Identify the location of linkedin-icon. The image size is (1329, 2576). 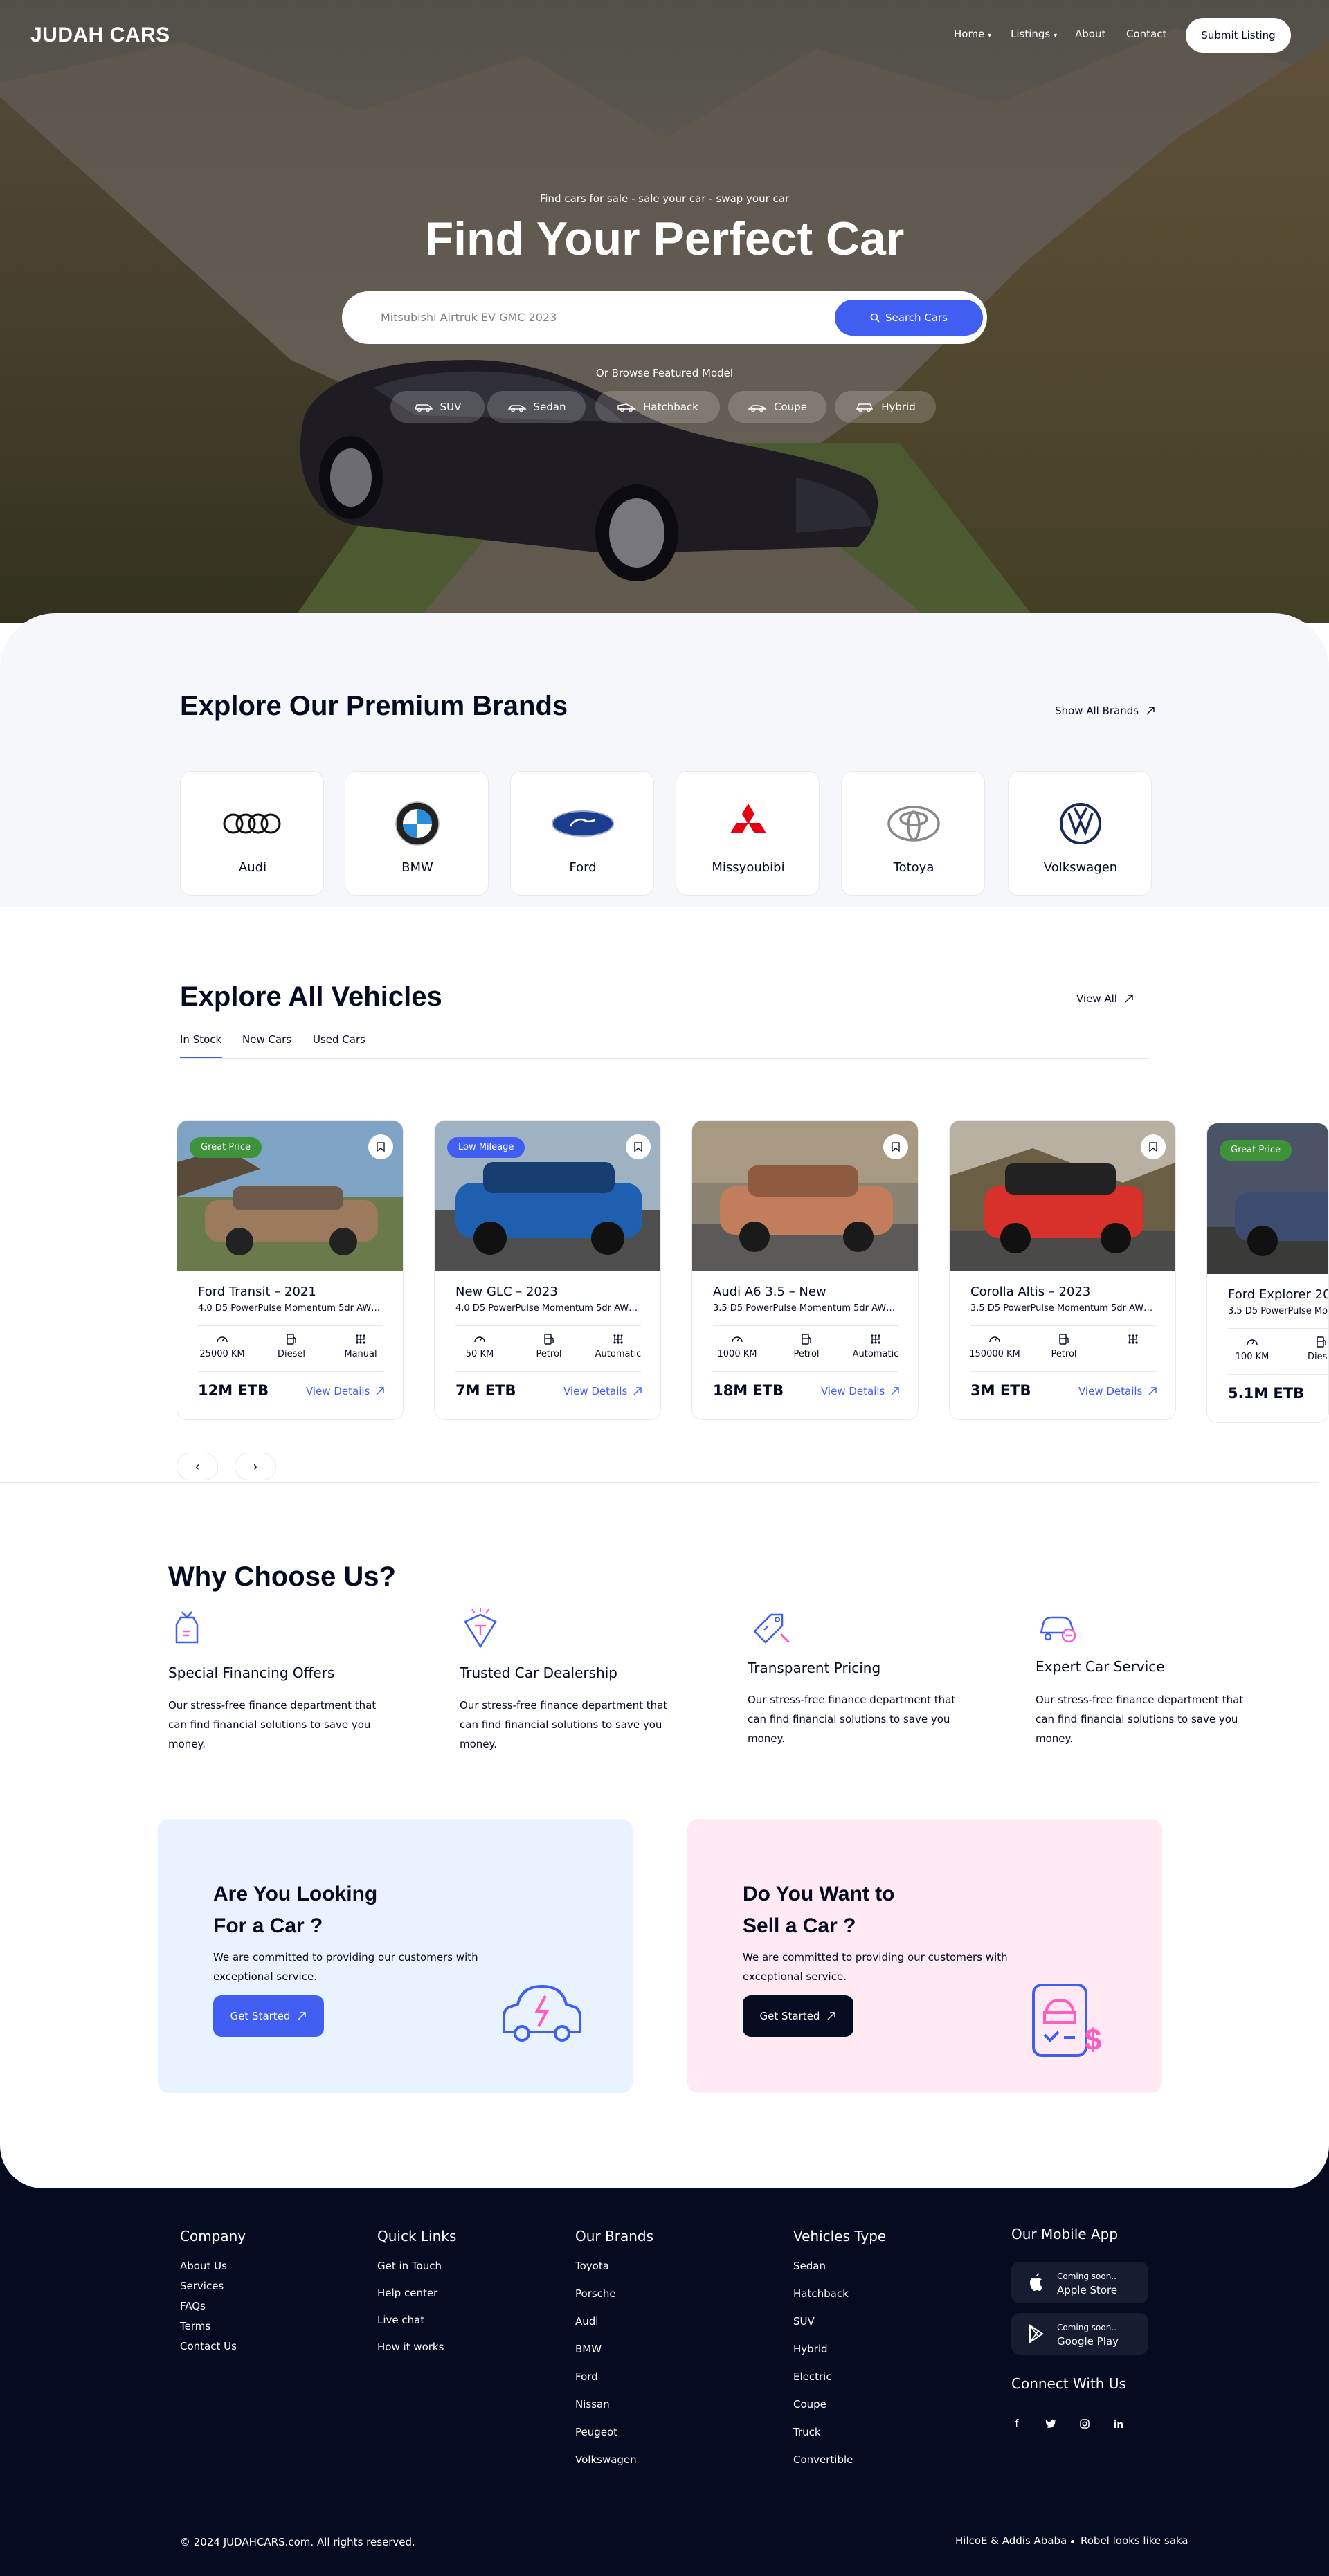
(1118, 2423).